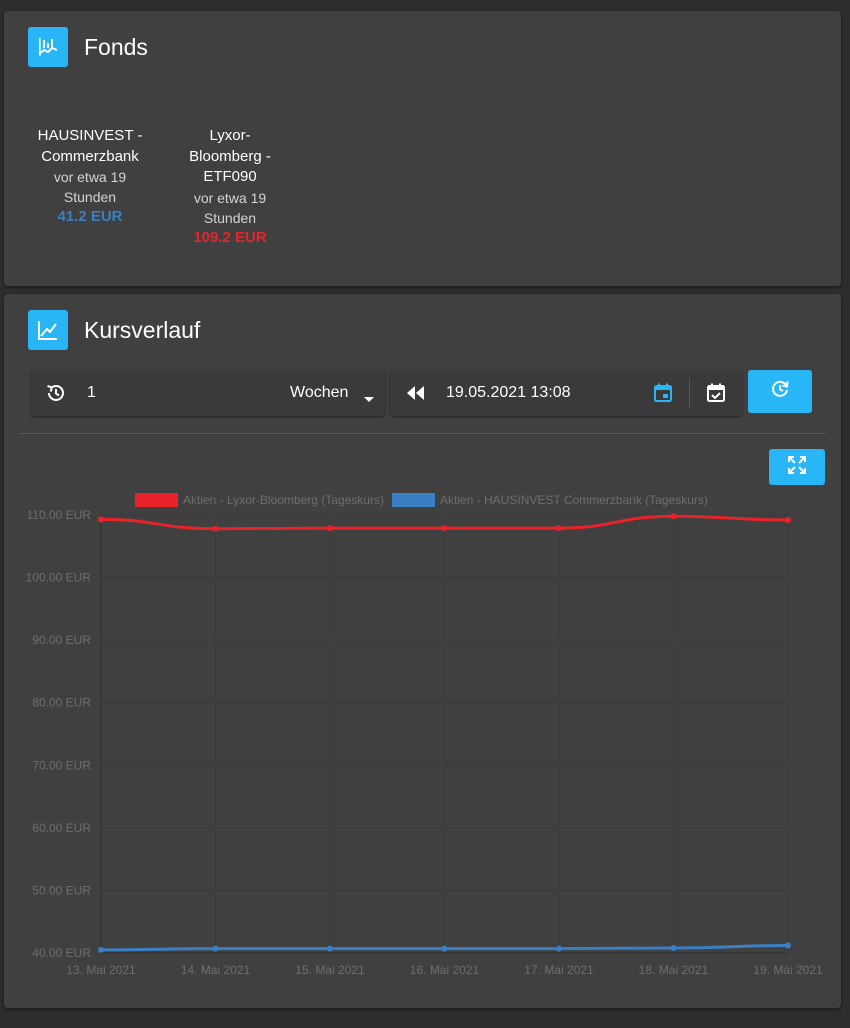  Describe the element at coordinates (330, 970) in the screenshot. I see `x-tick-label: 15. Mai 2021` at that location.